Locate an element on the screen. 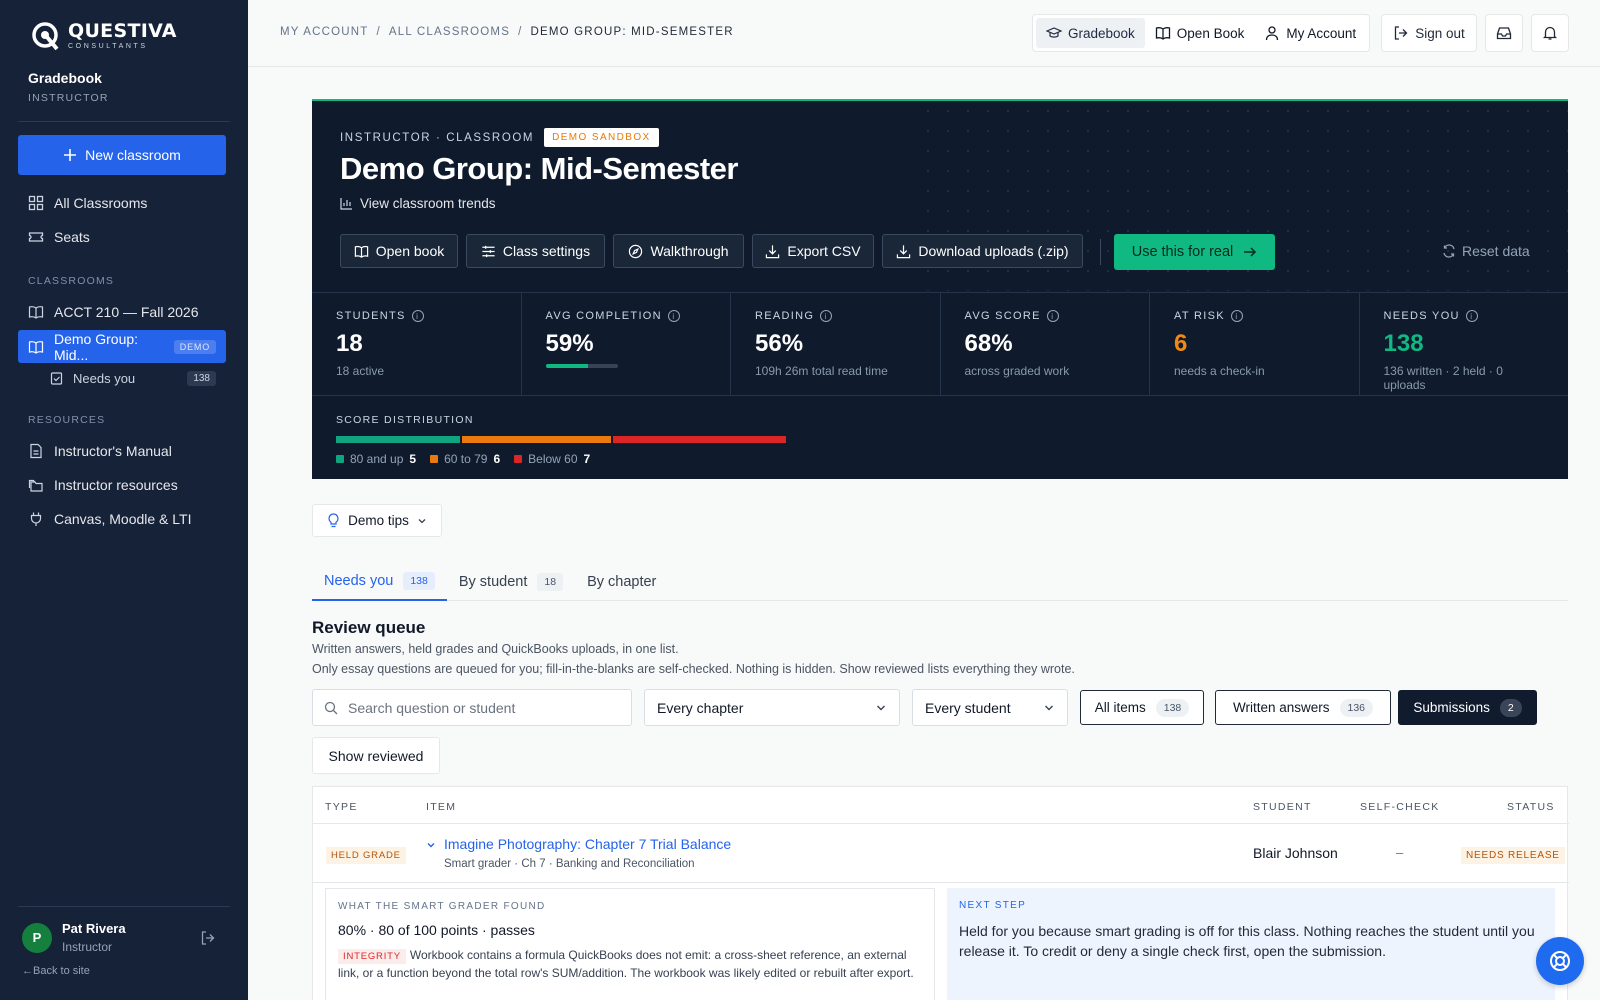 The image size is (1600, 1000). export-csv-button: Export CSV is located at coordinates (813, 251).